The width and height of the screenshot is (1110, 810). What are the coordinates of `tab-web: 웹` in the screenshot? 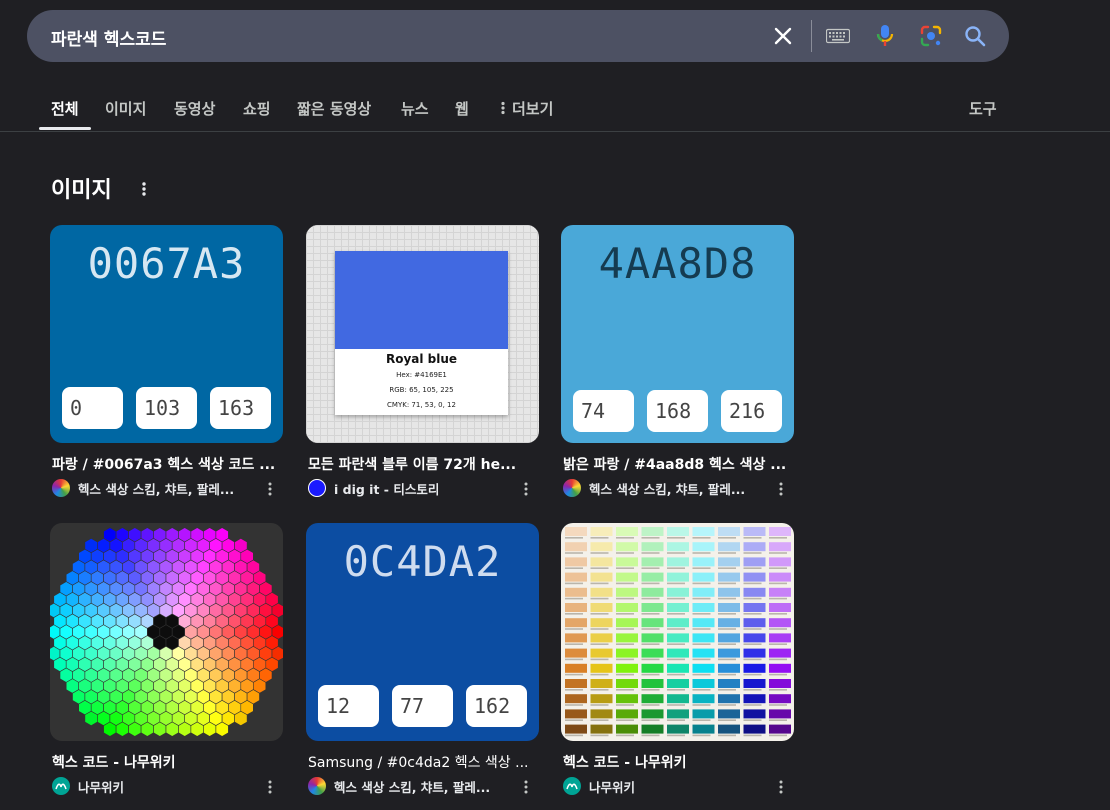 It's located at (462, 108).